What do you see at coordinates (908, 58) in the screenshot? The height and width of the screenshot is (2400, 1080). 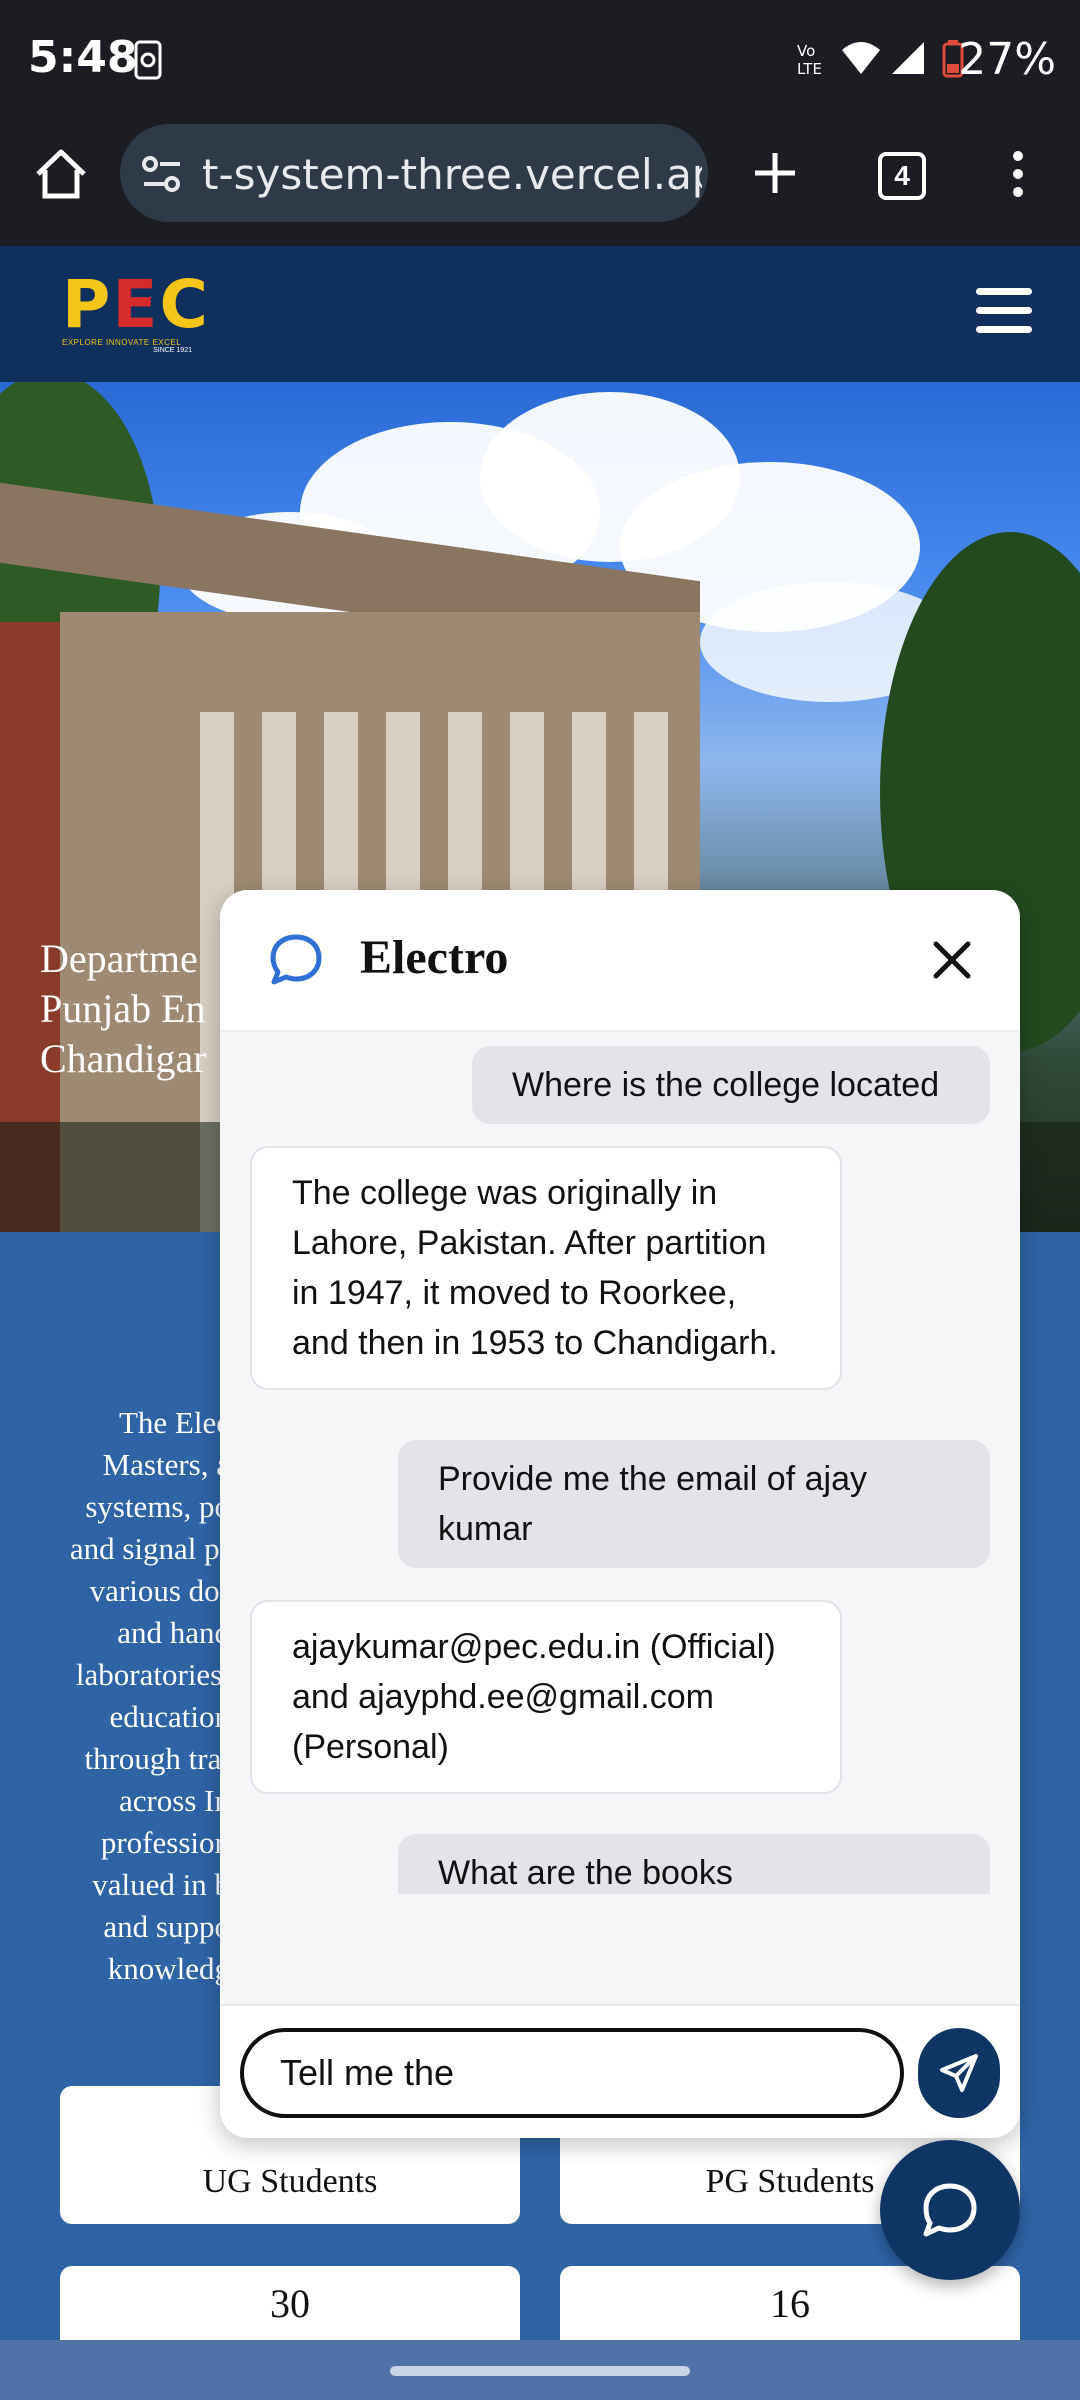 I see `signal-icon` at bounding box center [908, 58].